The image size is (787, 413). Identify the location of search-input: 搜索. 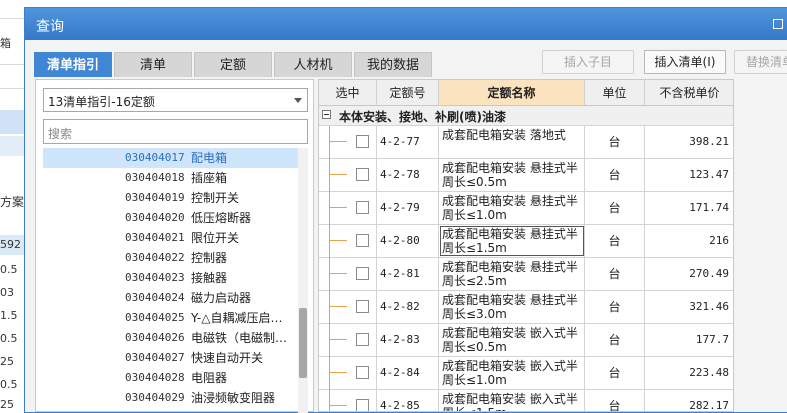
(175, 131).